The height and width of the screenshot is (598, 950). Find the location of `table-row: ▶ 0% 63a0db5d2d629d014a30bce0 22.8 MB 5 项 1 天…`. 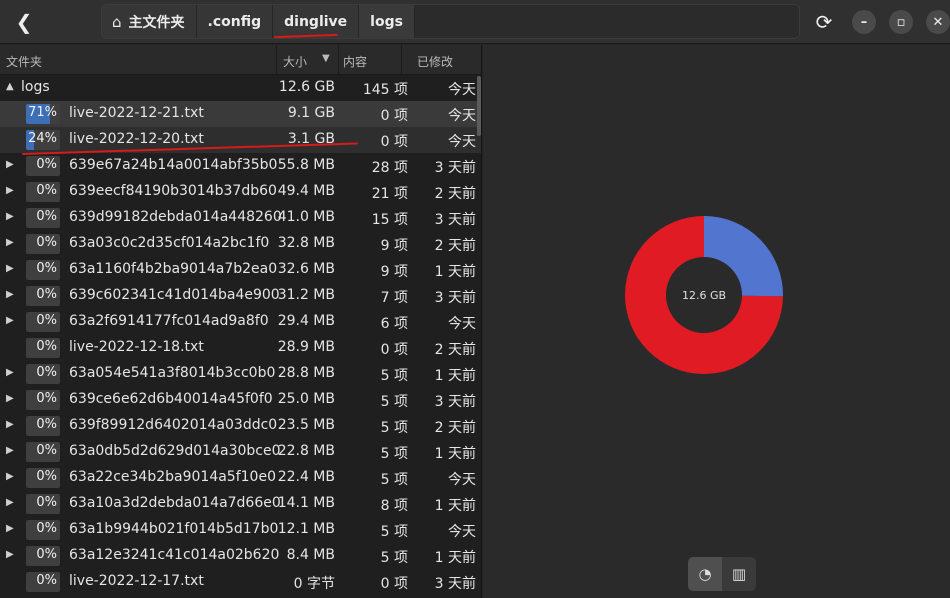

table-row: ▶ 0% 63a0db5d2d629d014a30bce0 22.8 MB 5 项 1 天… is located at coordinates (240, 452).